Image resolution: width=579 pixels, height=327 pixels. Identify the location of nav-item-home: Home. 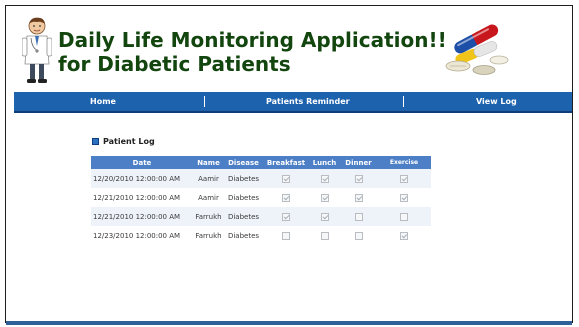
(103, 101).